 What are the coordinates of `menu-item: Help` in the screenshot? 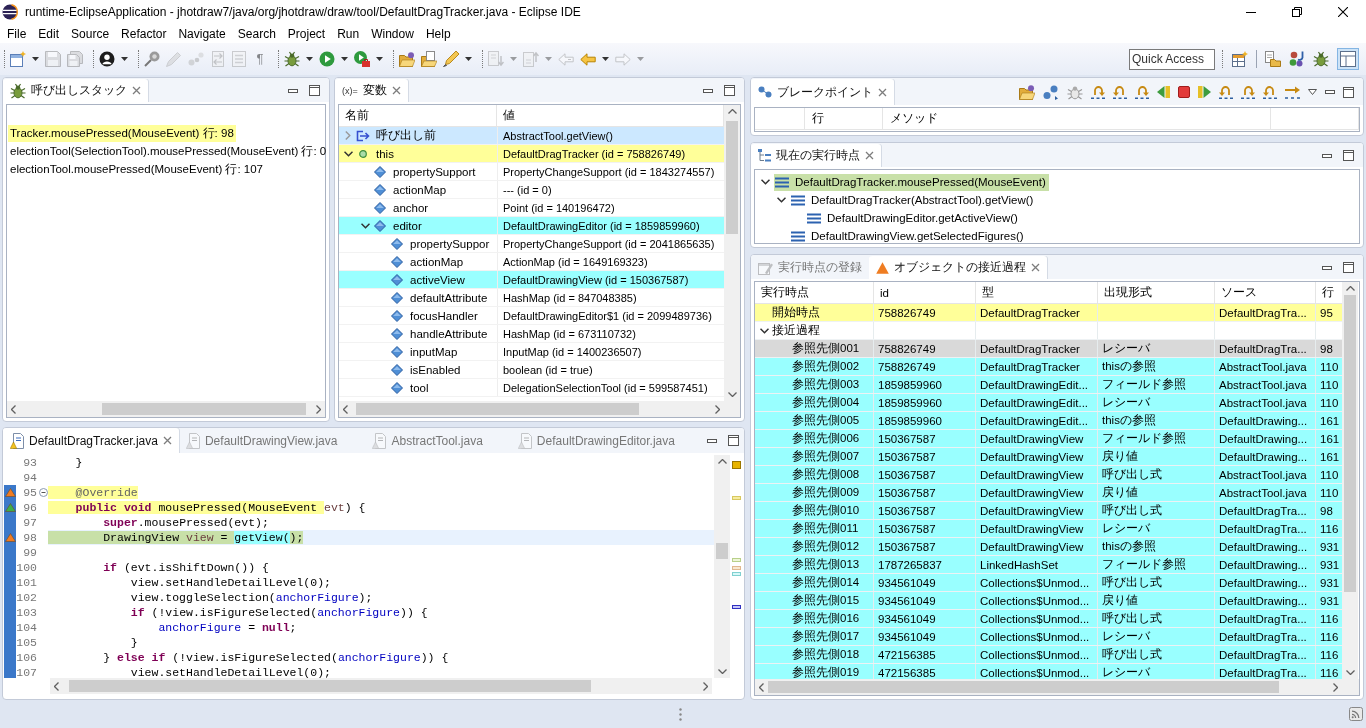 It's located at (438, 33).